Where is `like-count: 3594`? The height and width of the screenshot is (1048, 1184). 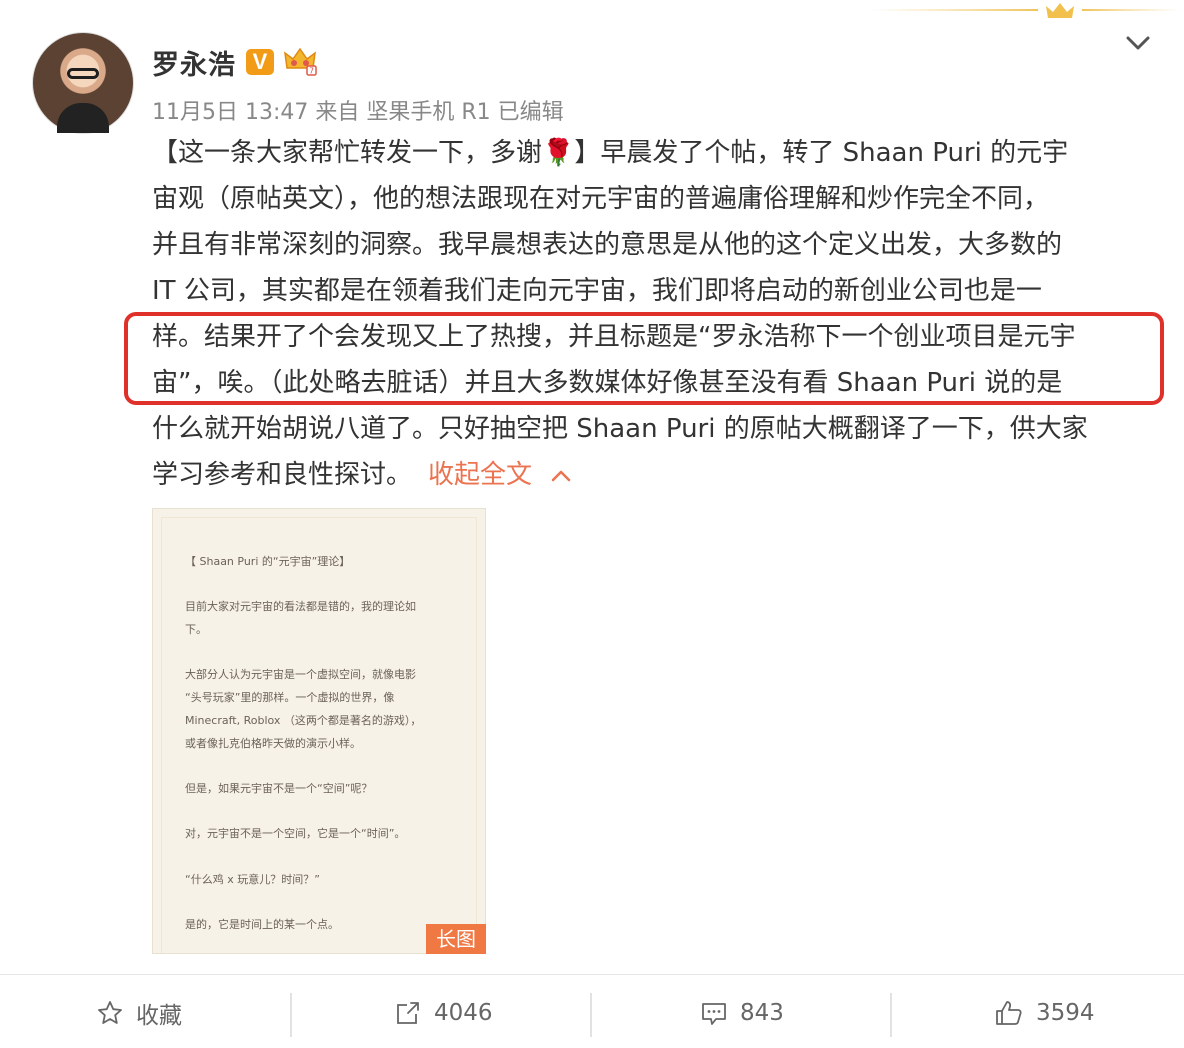
like-count: 3594 is located at coordinates (1065, 1013).